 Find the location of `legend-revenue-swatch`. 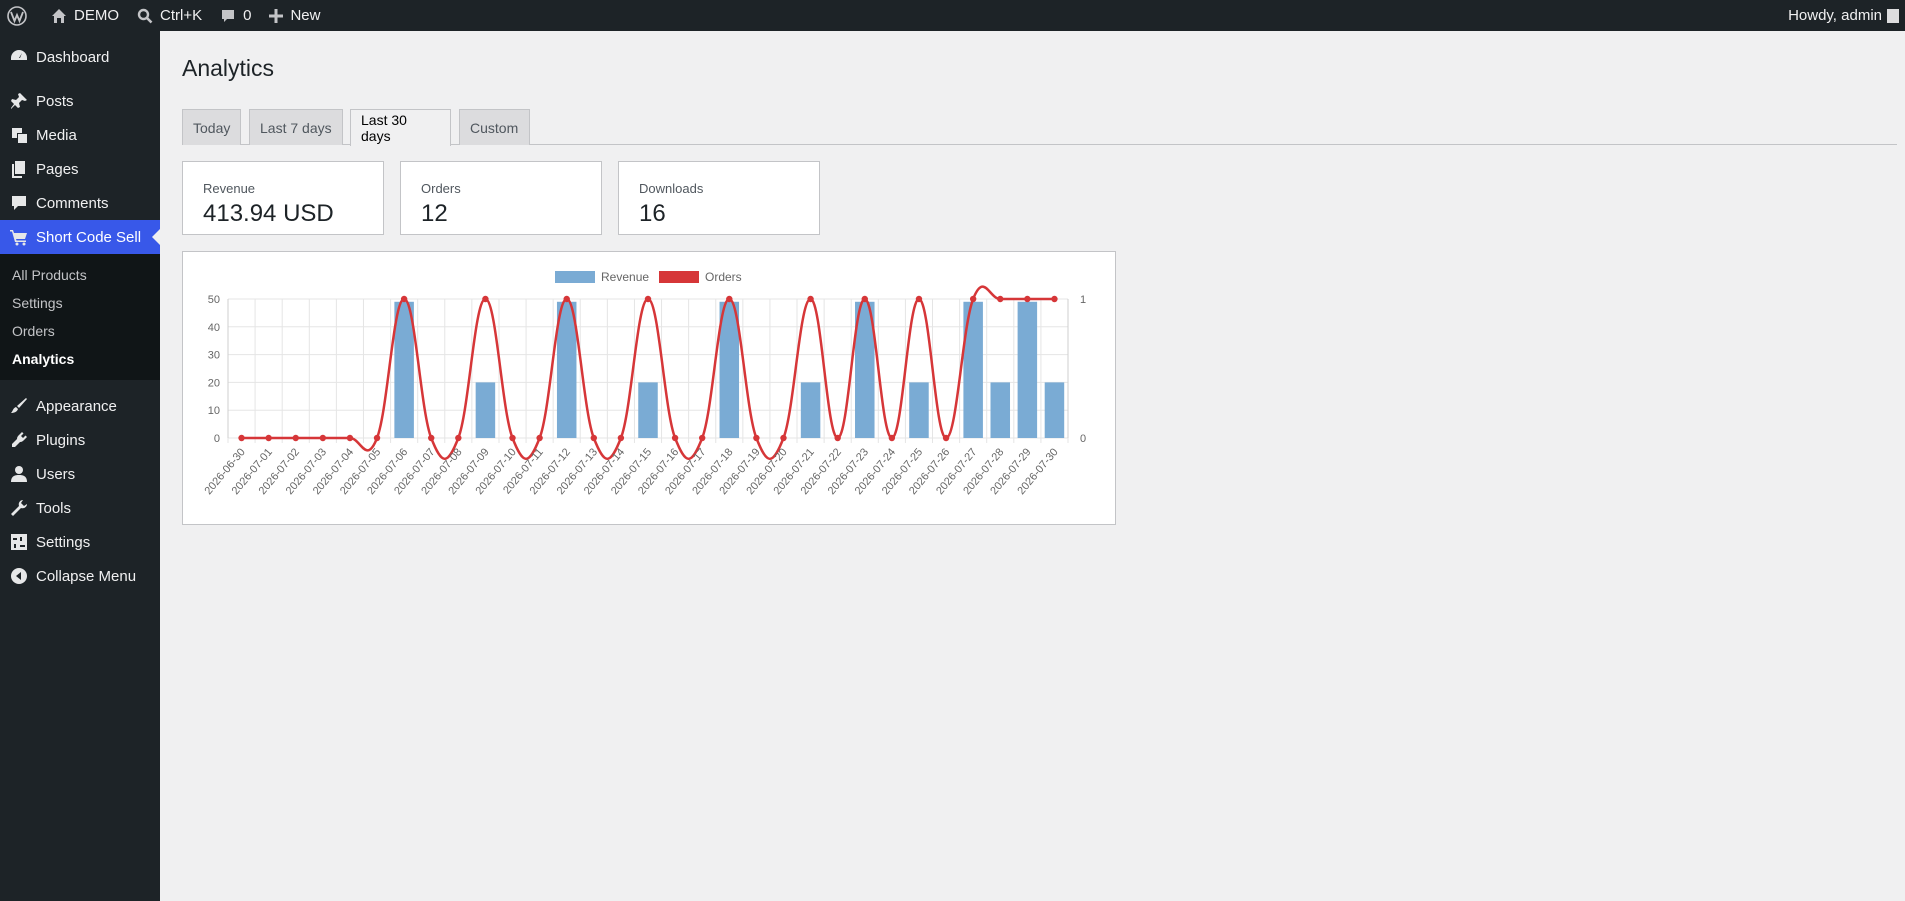

legend-revenue-swatch is located at coordinates (575, 277).